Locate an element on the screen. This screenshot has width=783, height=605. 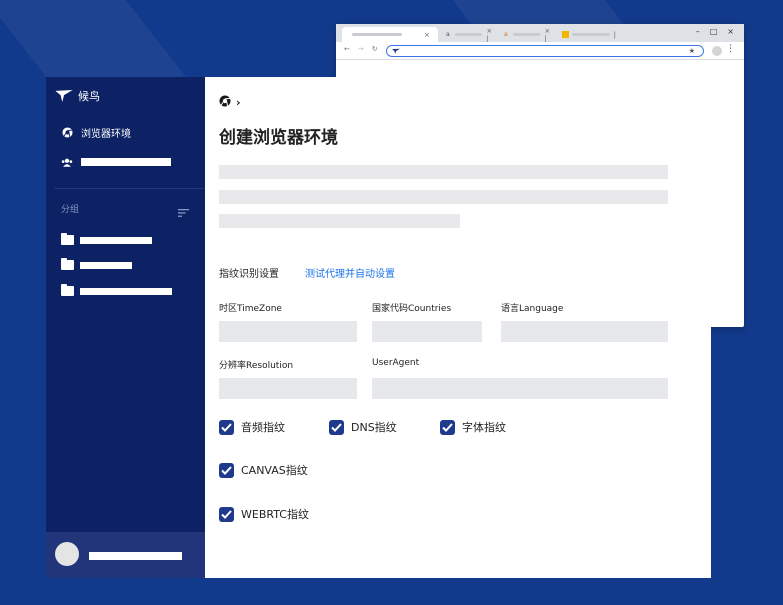
fingerprint-settings-label: 指纹识别设置 is located at coordinates (249, 274).